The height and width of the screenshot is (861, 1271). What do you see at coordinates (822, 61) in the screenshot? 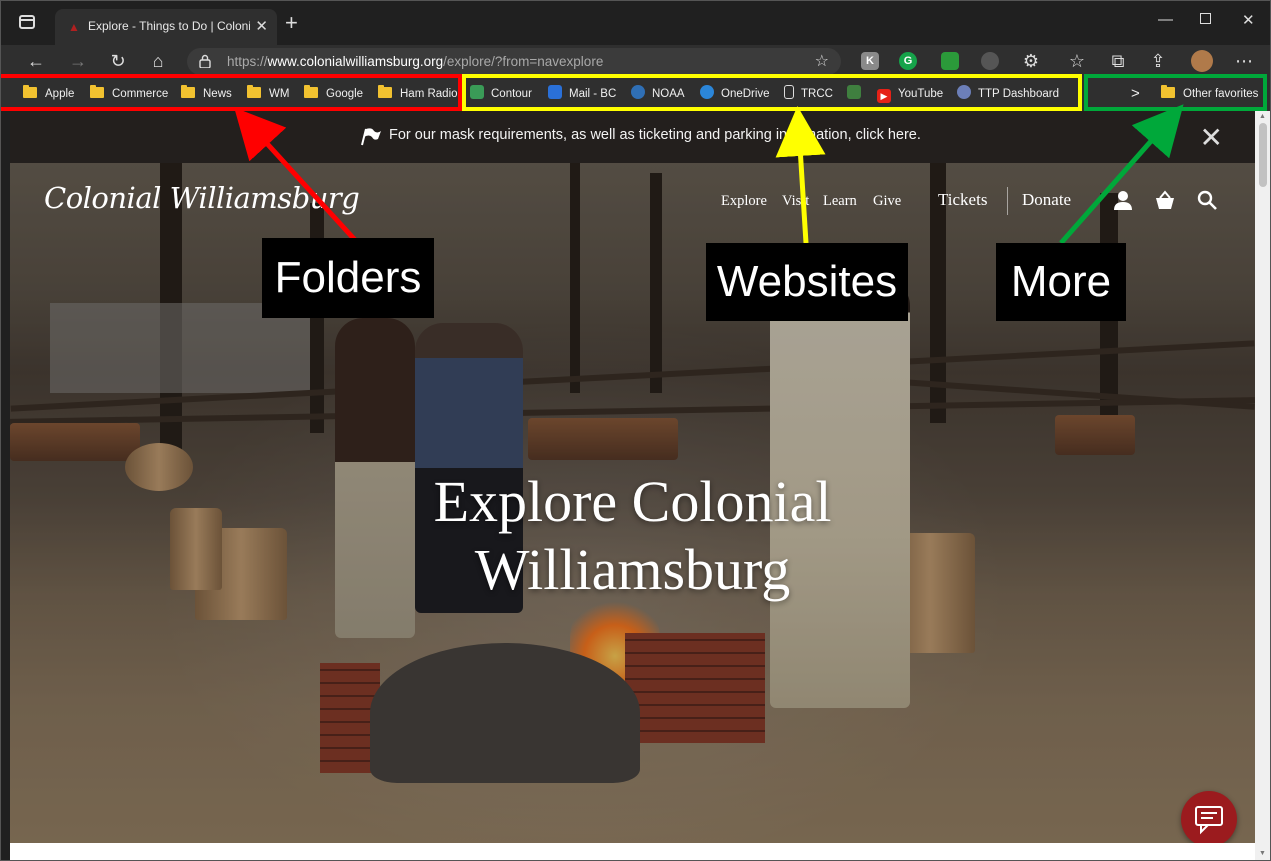
I see `add-favorite-icon: ☆` at bounding box center [822, 61].